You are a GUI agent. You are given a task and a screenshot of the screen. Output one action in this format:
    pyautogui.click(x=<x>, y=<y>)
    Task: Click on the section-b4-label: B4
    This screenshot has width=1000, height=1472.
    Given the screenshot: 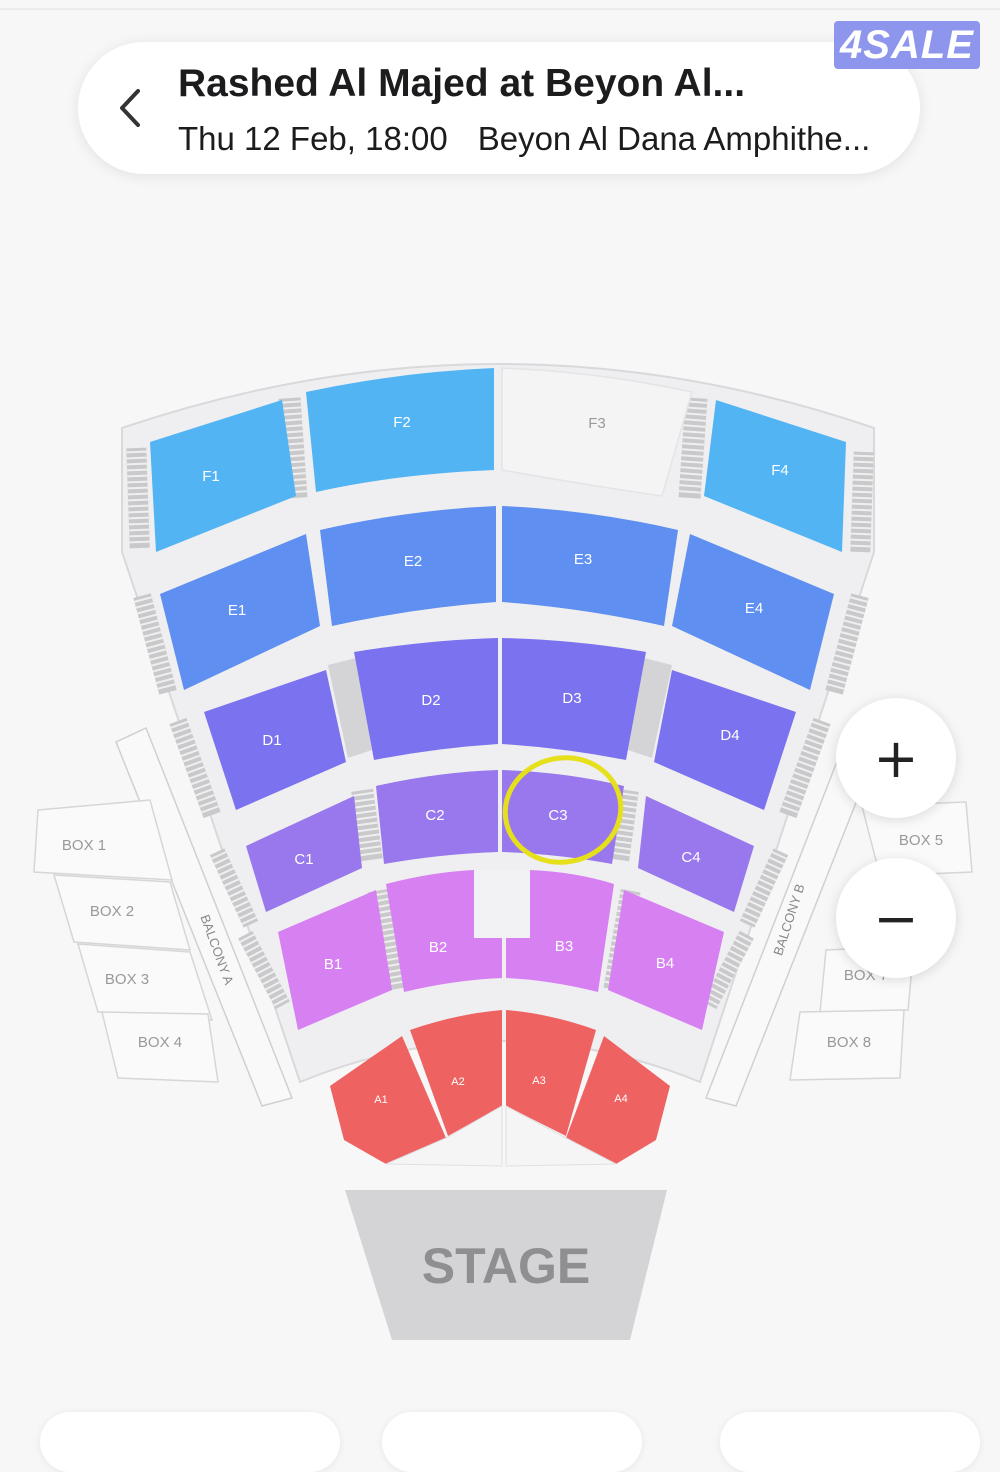 What is the action you would take?
    pyautogui.click(x=665, y=963)
    